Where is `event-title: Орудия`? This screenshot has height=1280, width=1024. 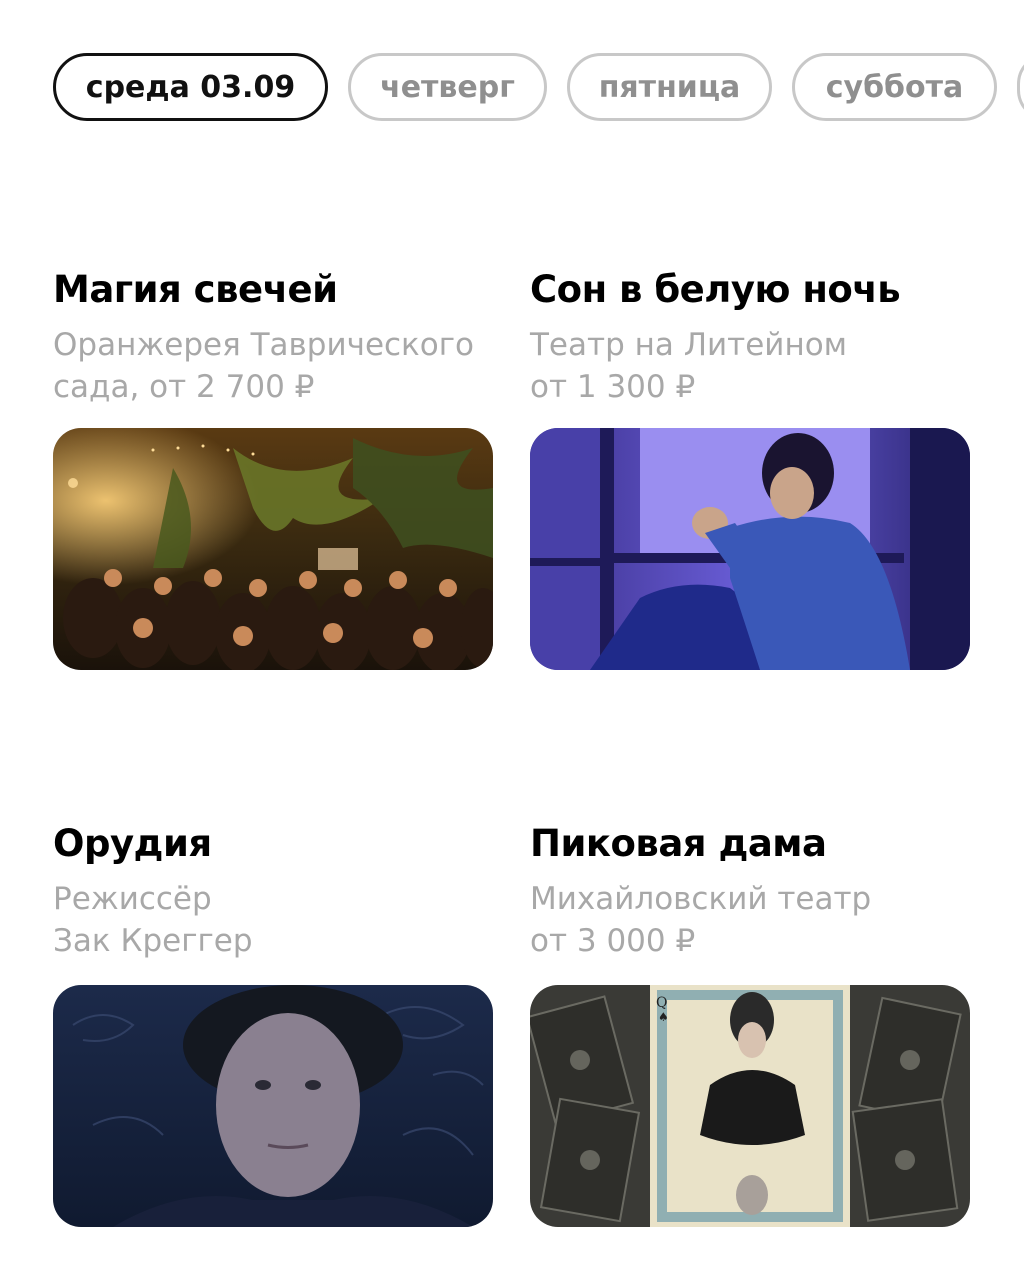 event-title: Орудия is located at coordinates (132, 843).